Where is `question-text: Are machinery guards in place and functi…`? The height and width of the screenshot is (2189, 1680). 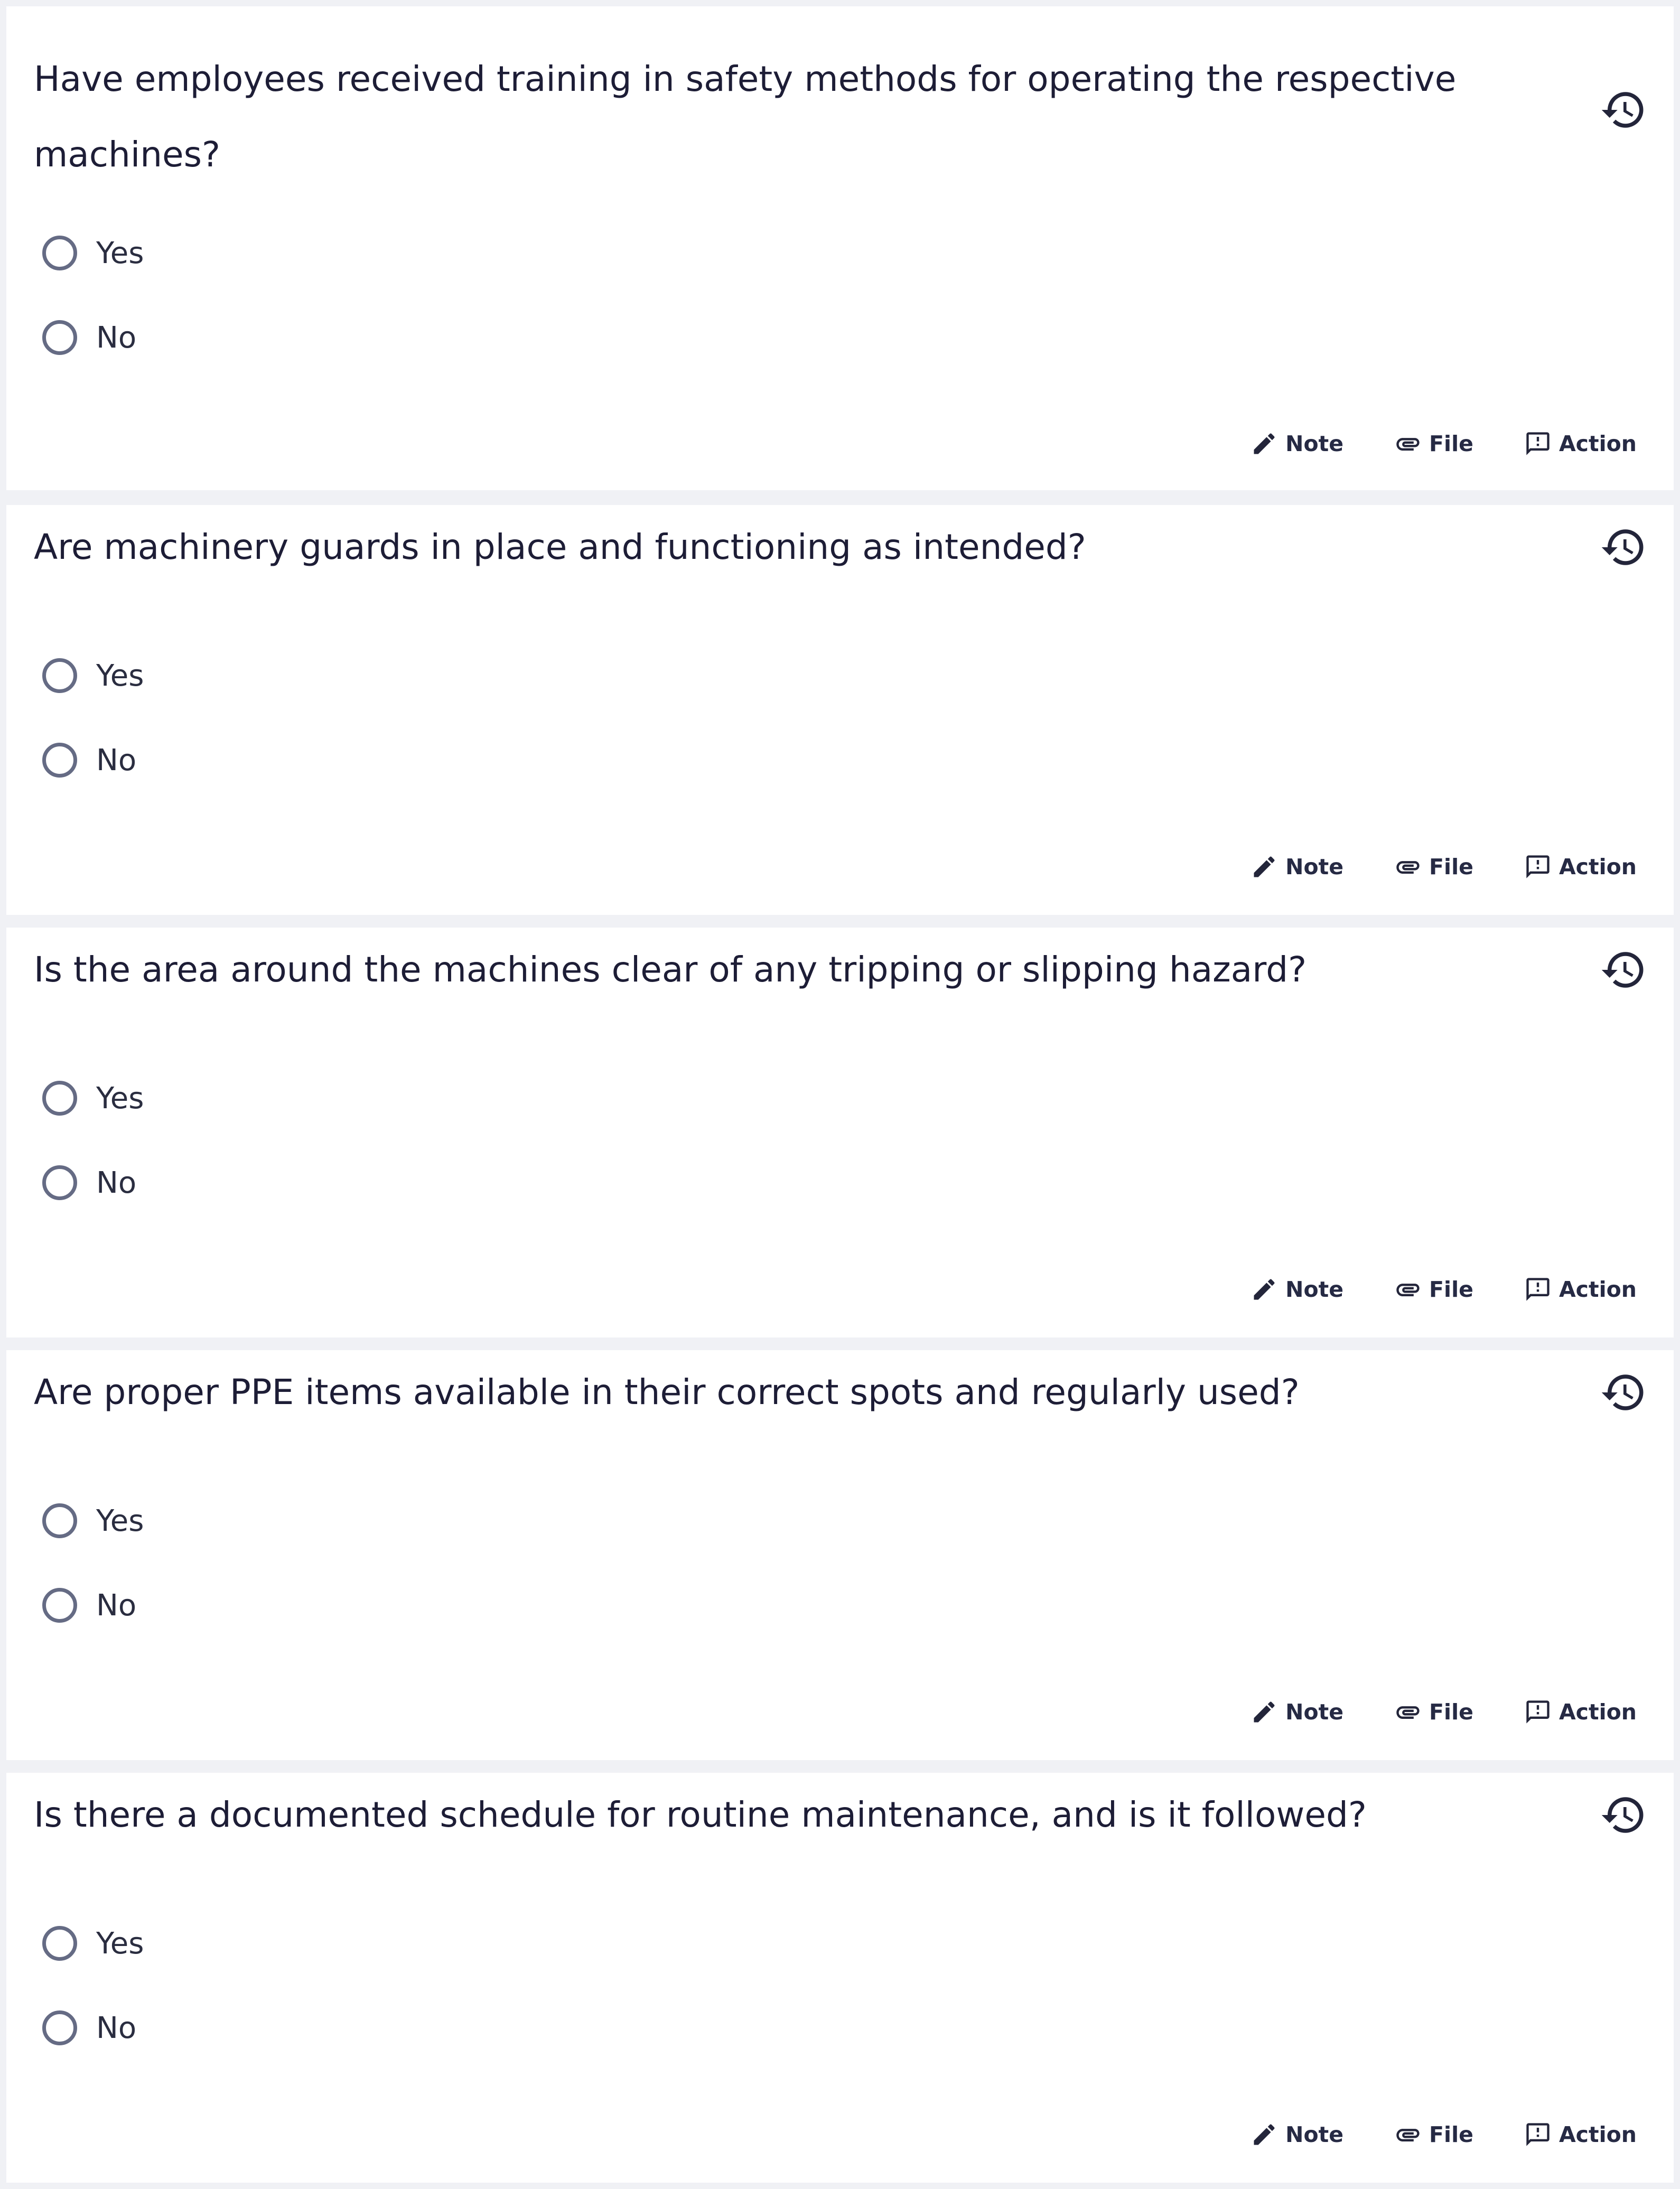 question-text: Are machinery guards in place and functi… is located at coordinates (560, 547).